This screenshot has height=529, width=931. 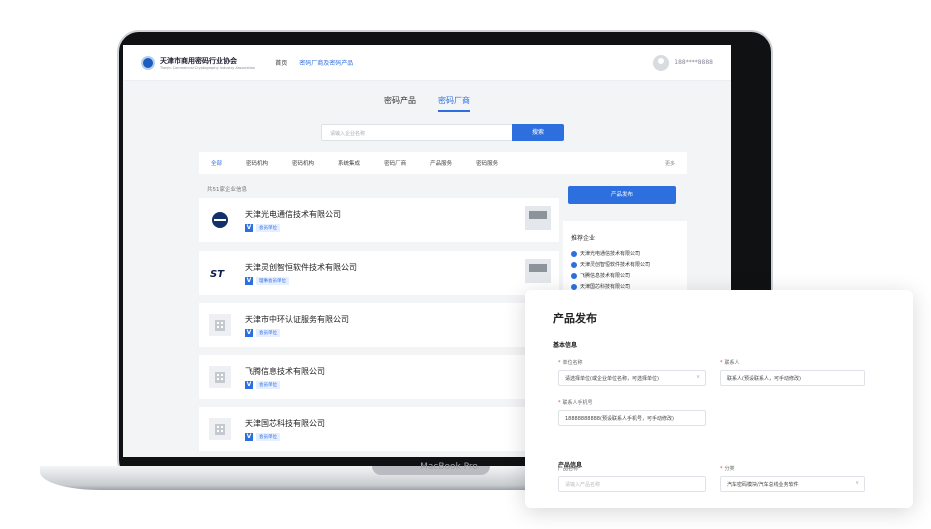 What do you see at coordinates (220, 220) in the screenshot?
I see `company-logo` at bounding box center [220, 220].